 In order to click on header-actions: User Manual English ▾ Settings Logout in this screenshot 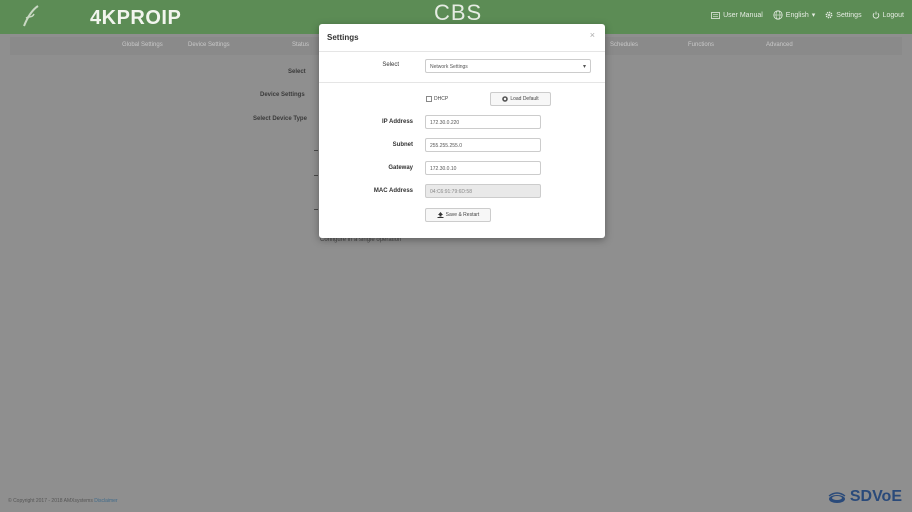, I will do `click(807, 15)`.